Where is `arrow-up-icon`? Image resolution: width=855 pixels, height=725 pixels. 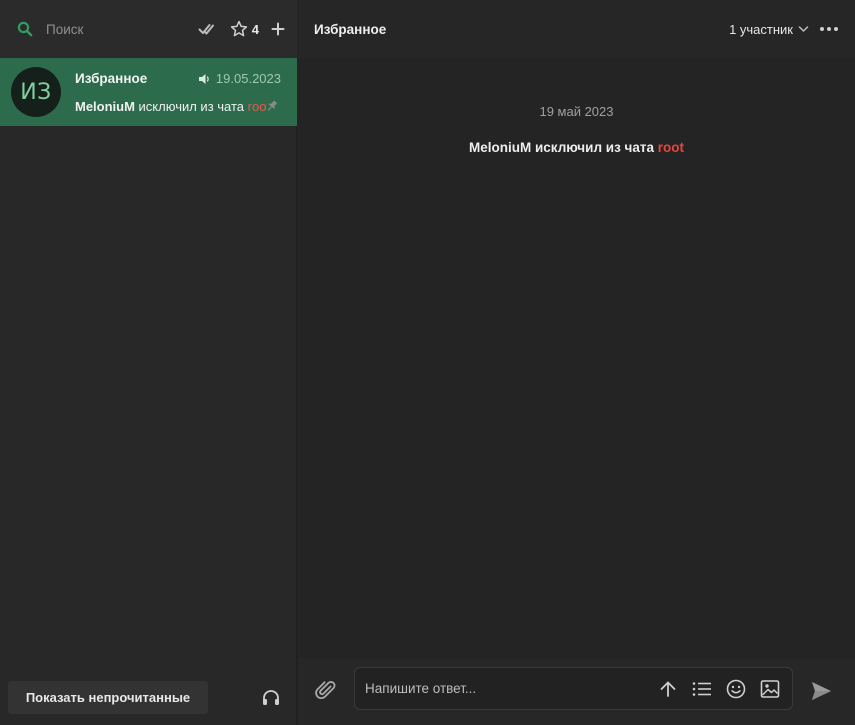
arrow-up-icon is located at coordinates (668, 689).